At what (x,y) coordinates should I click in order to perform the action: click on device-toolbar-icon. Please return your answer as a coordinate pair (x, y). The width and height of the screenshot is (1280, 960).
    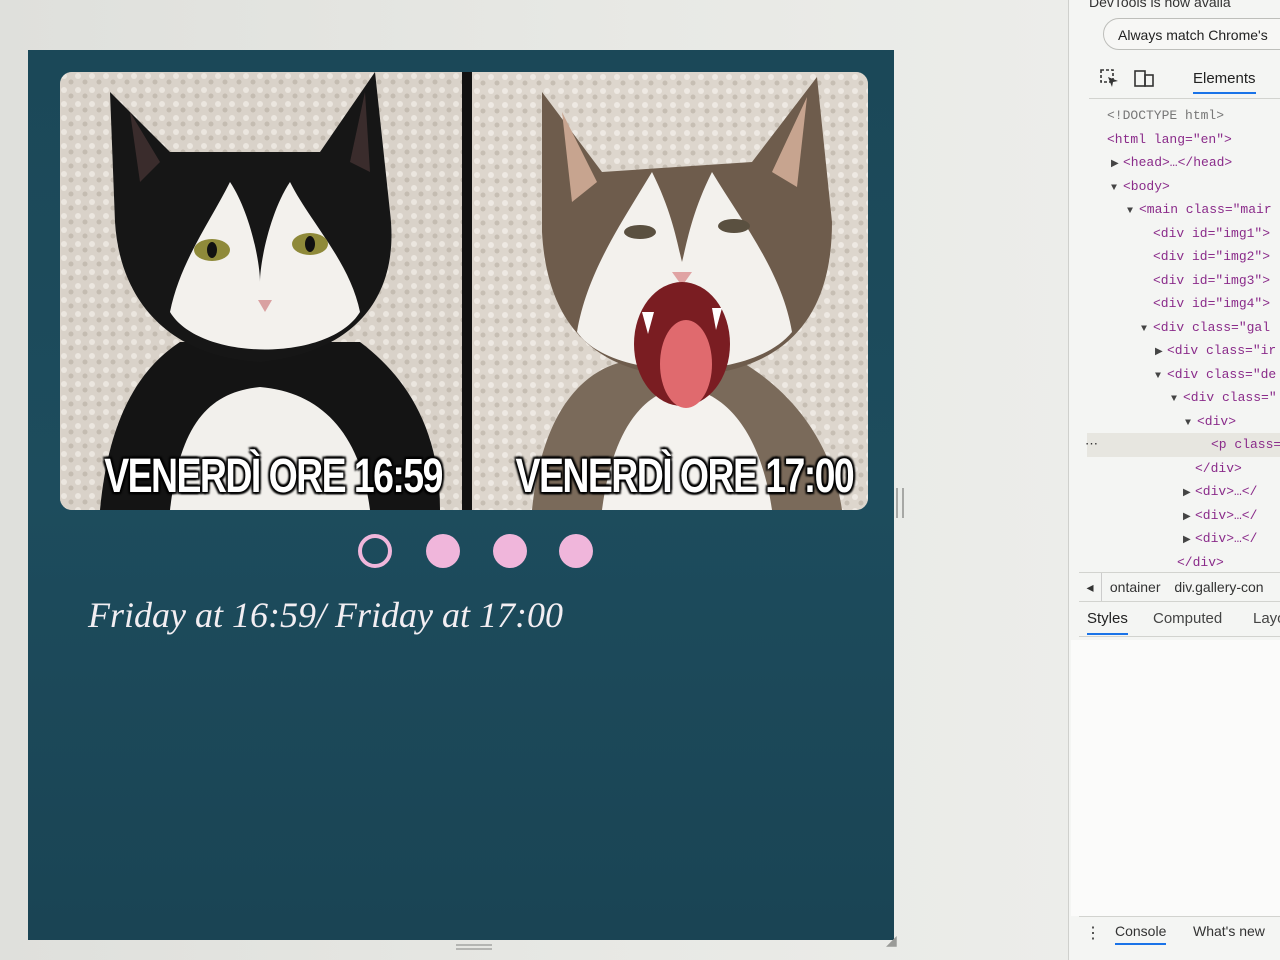
    Looking at the image, I should click on (1144, 79).